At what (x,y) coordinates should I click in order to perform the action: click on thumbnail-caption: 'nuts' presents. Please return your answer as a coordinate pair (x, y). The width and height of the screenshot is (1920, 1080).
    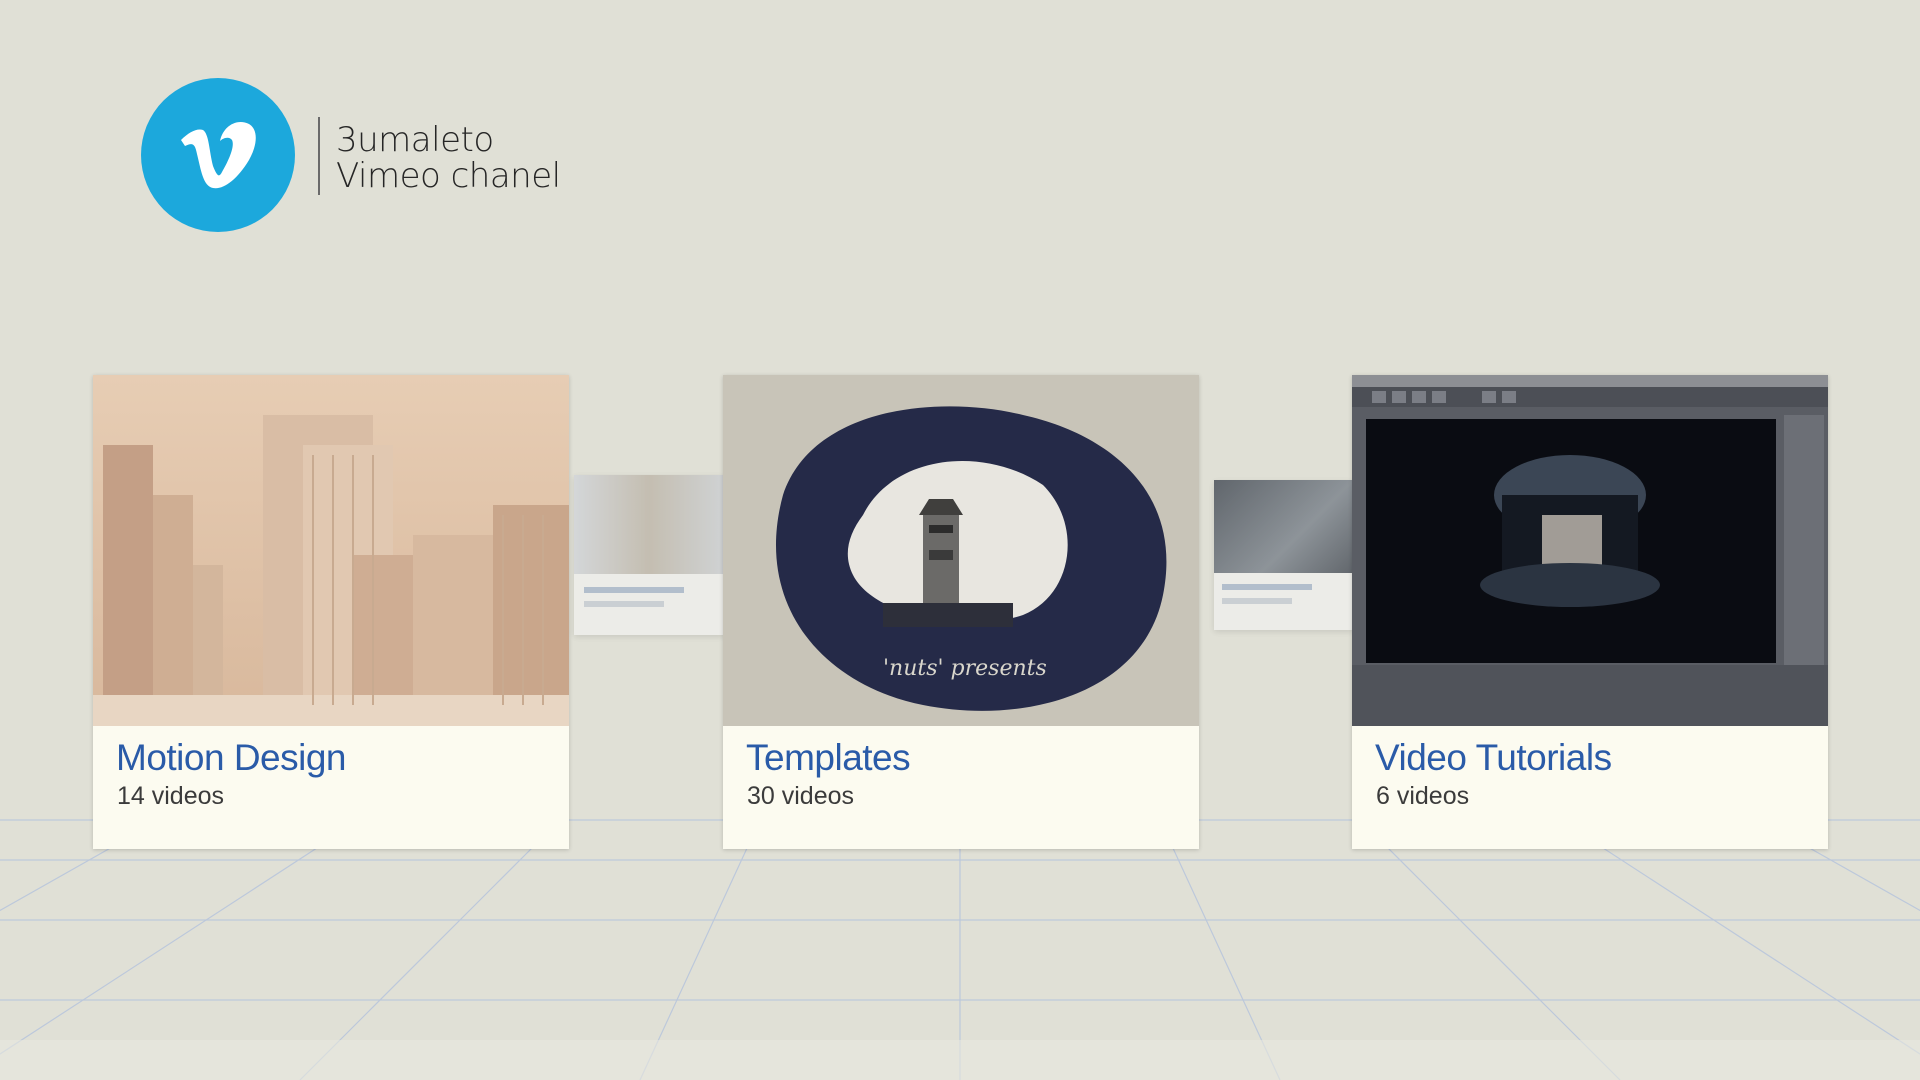
    Looking at the image, I should click on (965, 668).